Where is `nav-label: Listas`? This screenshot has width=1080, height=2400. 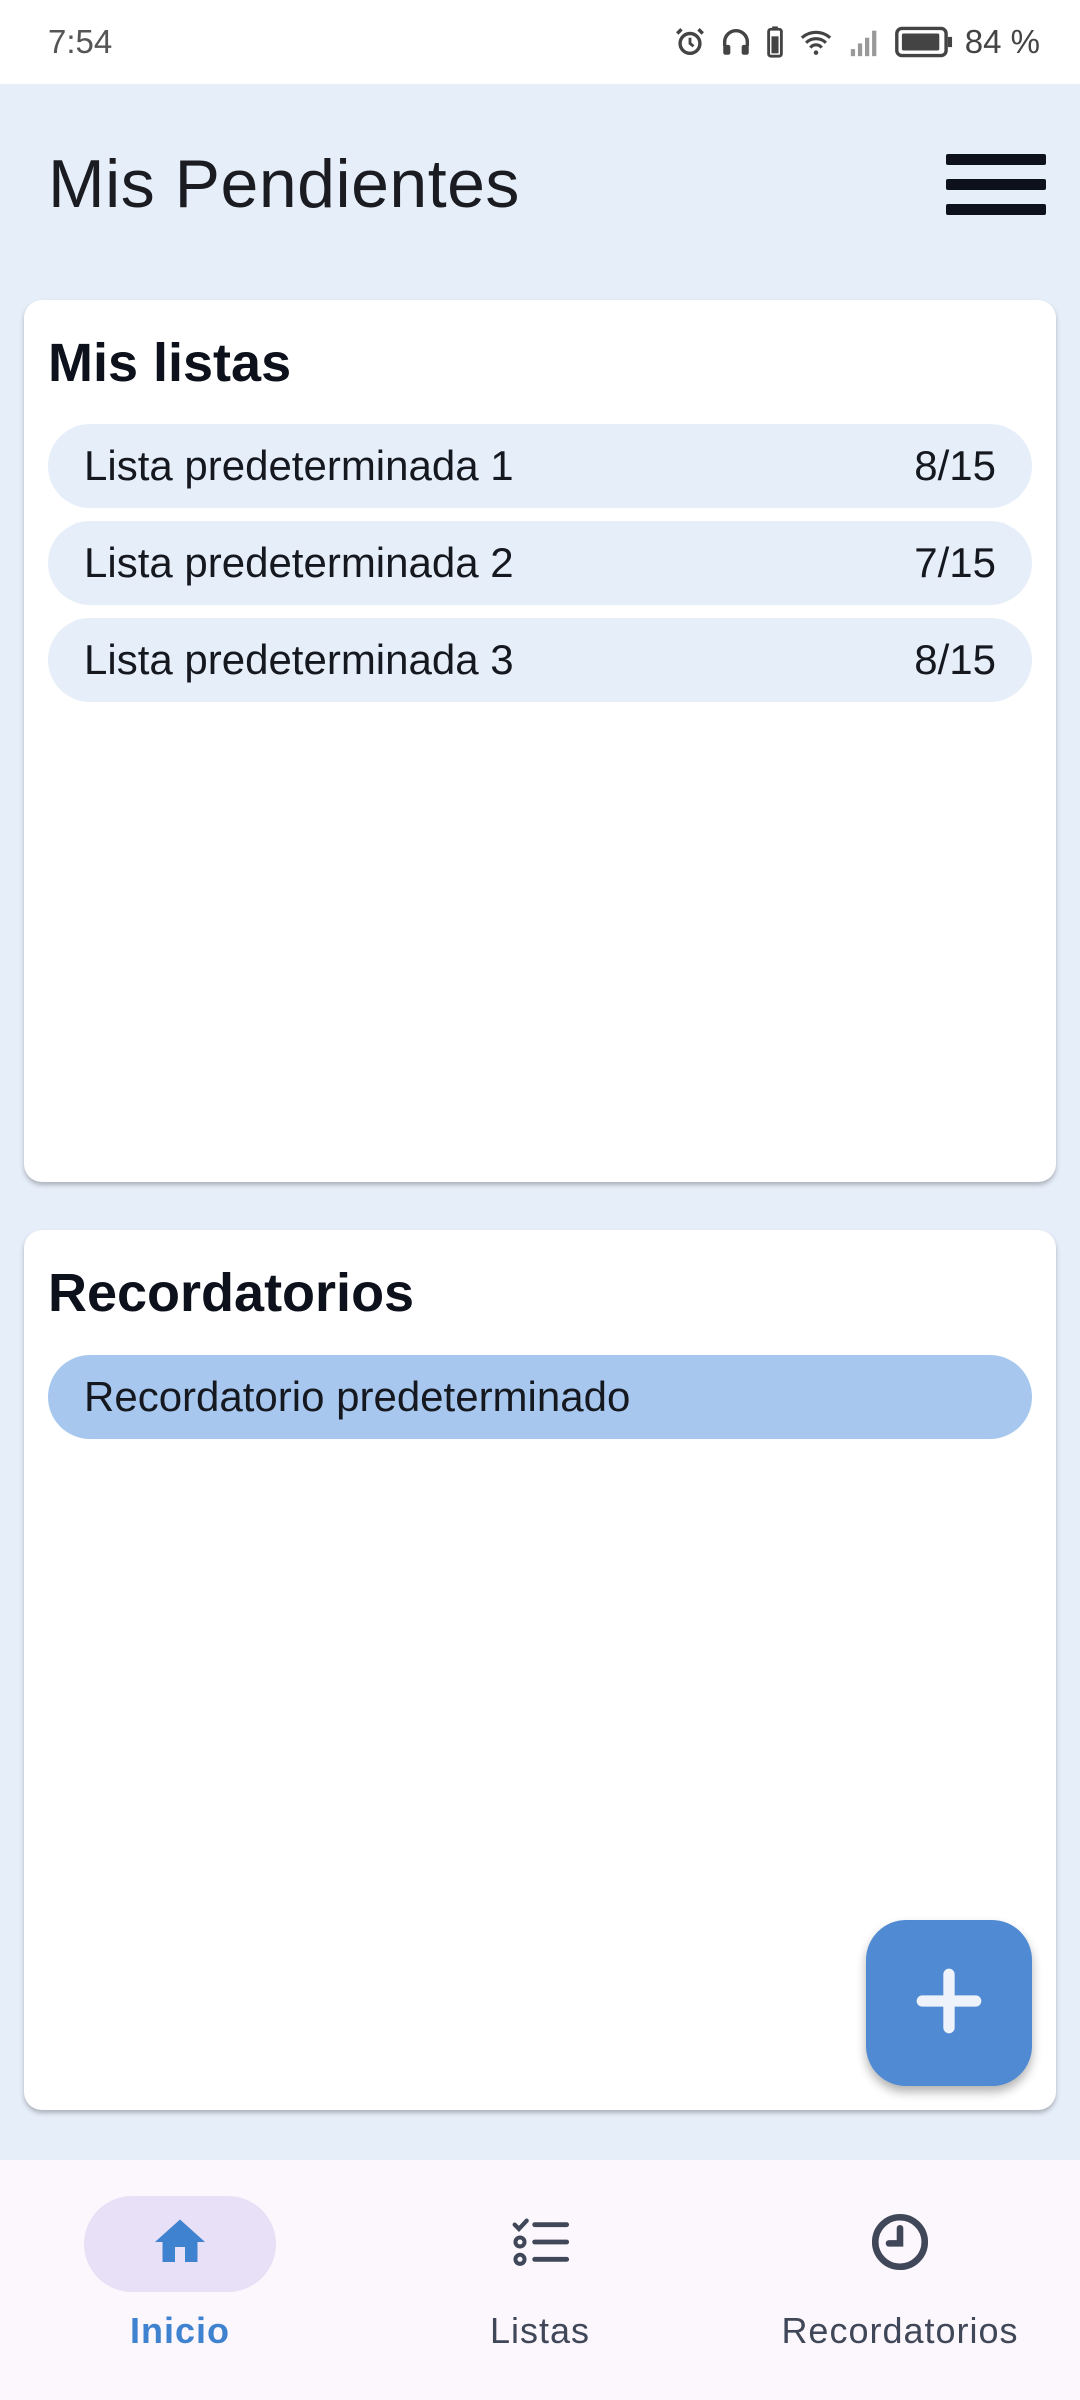
nav-label: Listas is located at coordinates (540, 2330).